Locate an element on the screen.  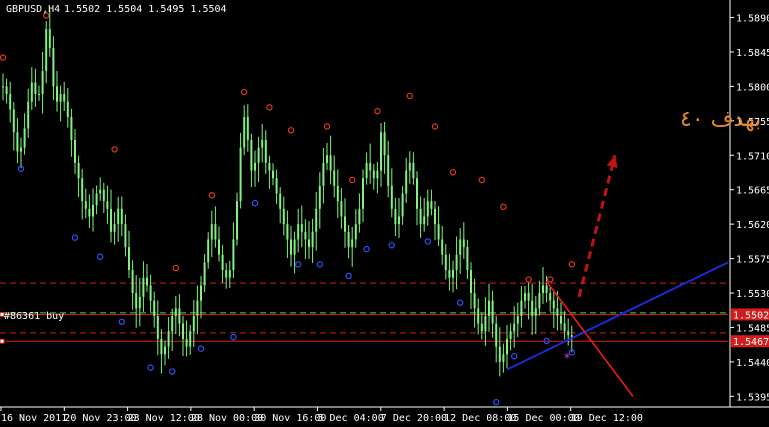
y-tick-label: 1.5575 is located at coordinates (752, 260).